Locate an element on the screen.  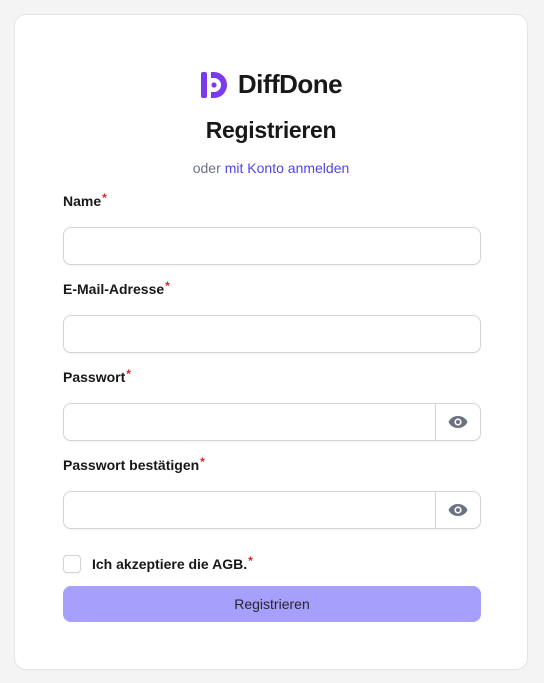
password-confirm-visibility-toggle is located at coordinates (457, 510).